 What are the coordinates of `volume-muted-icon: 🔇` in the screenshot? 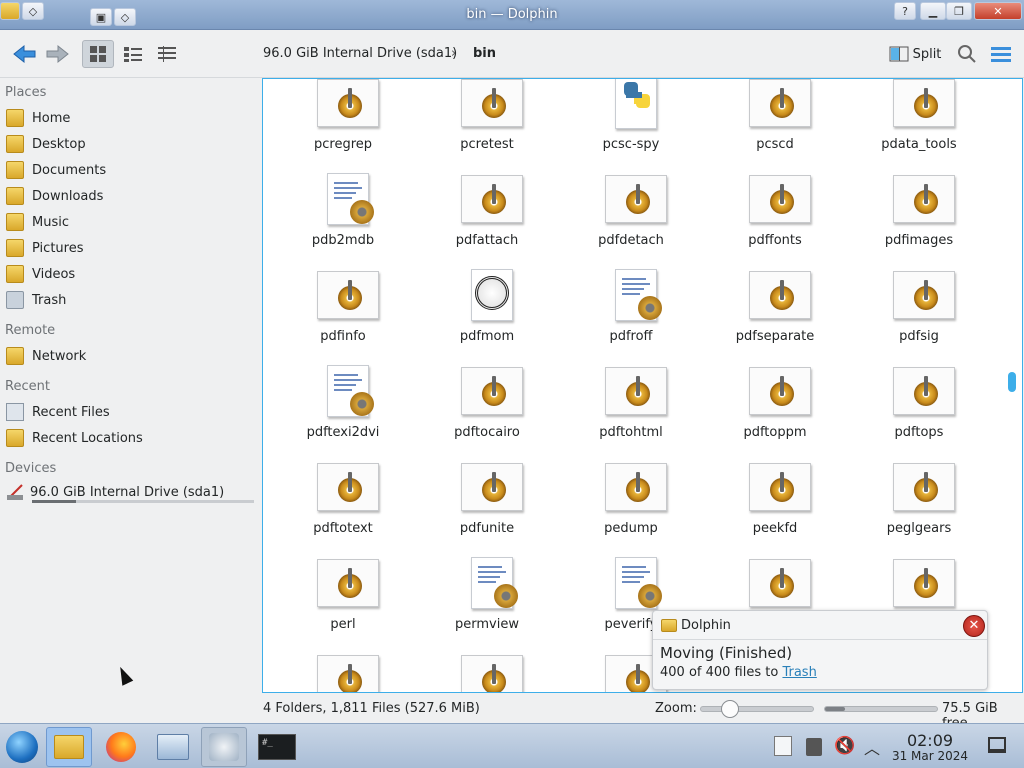 It's located at (844, 746).